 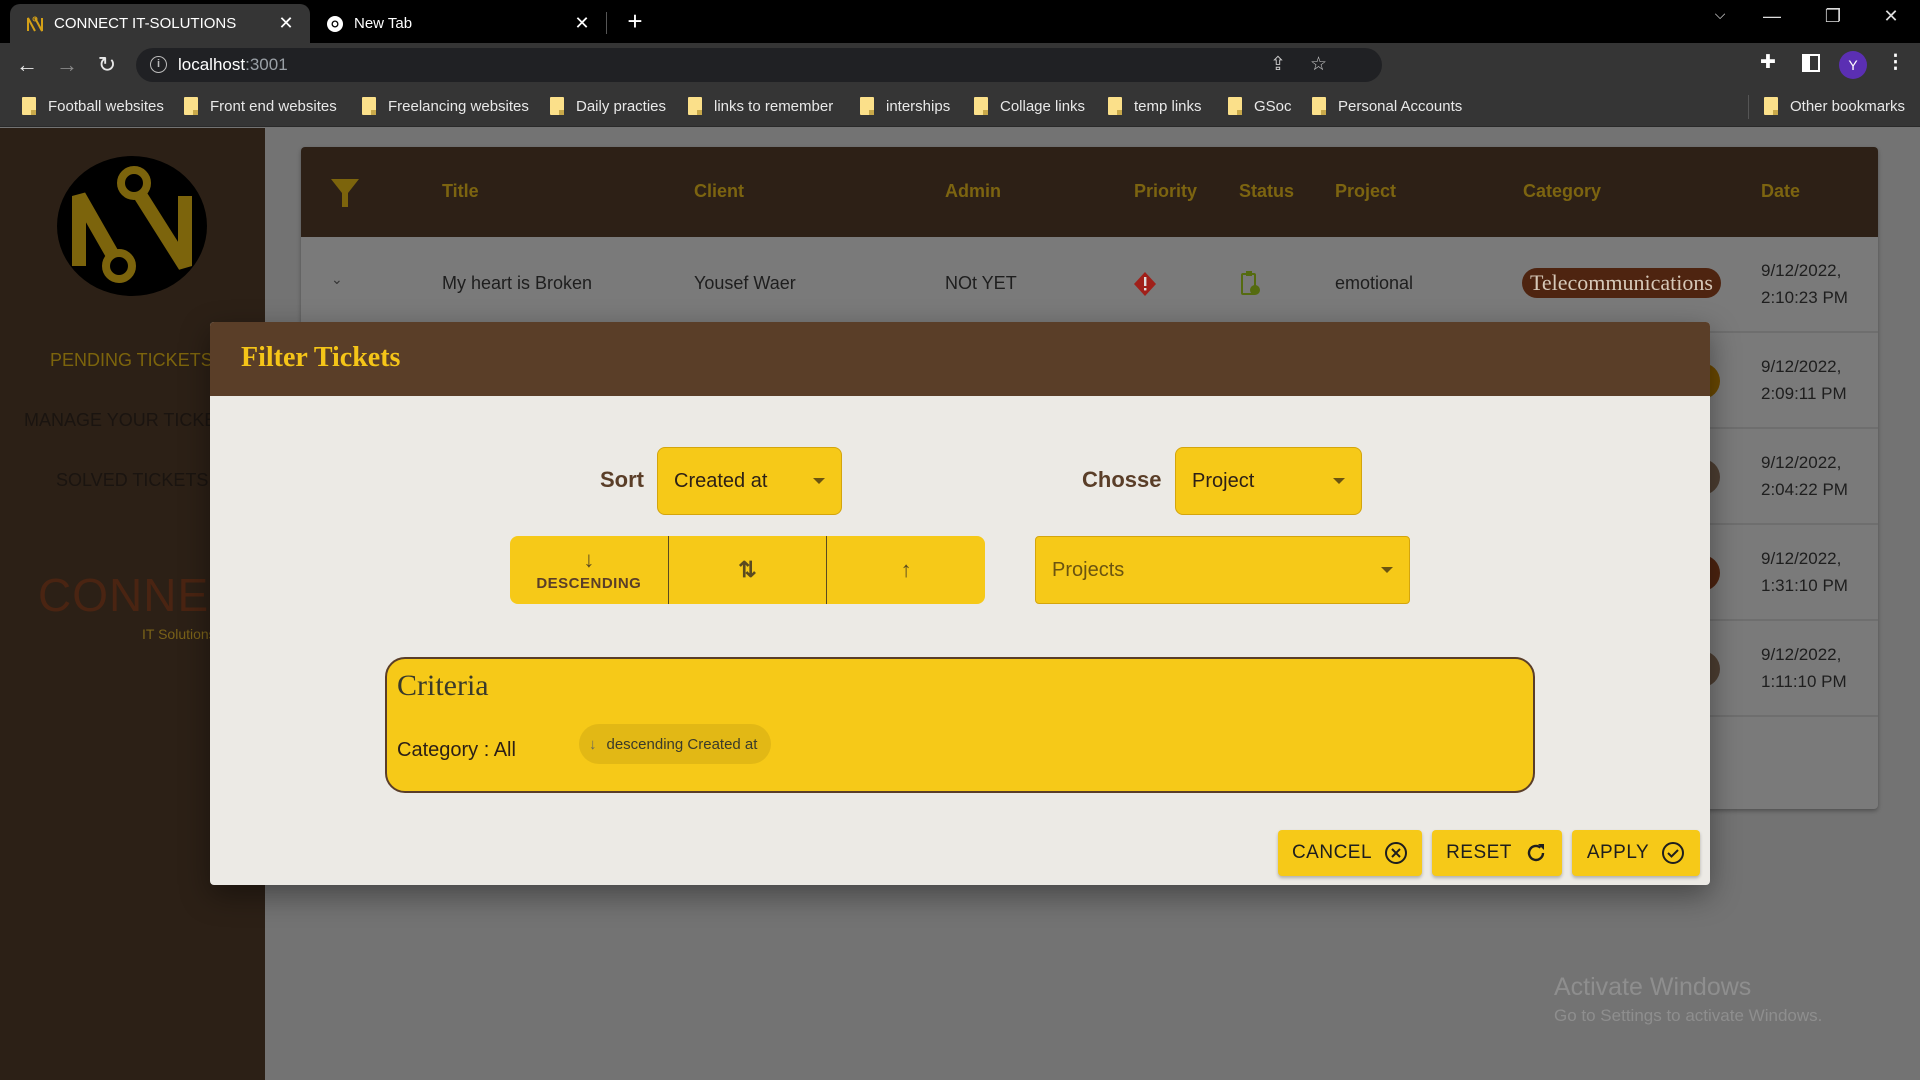 I want to click on column-header-title: Title, so click(x=460, y=191).